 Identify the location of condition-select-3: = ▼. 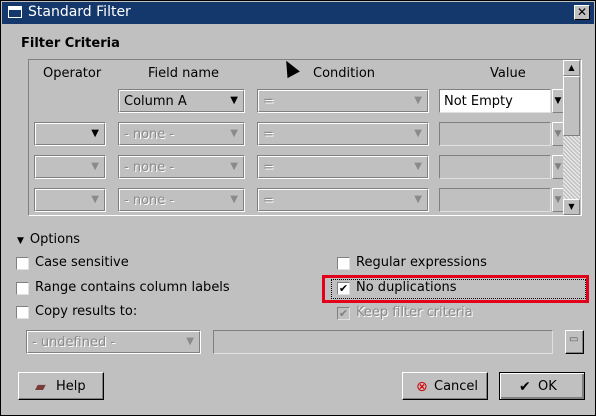
(343, 167).